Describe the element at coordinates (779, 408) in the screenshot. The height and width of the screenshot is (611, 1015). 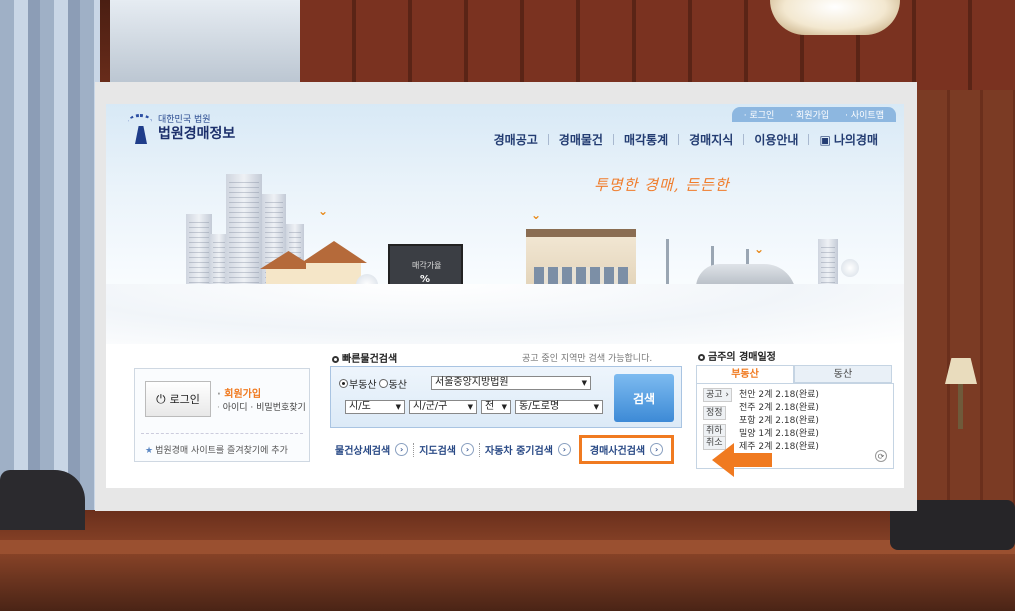
I see `list-item: 전주 2계 2.18(완료)` at that location.